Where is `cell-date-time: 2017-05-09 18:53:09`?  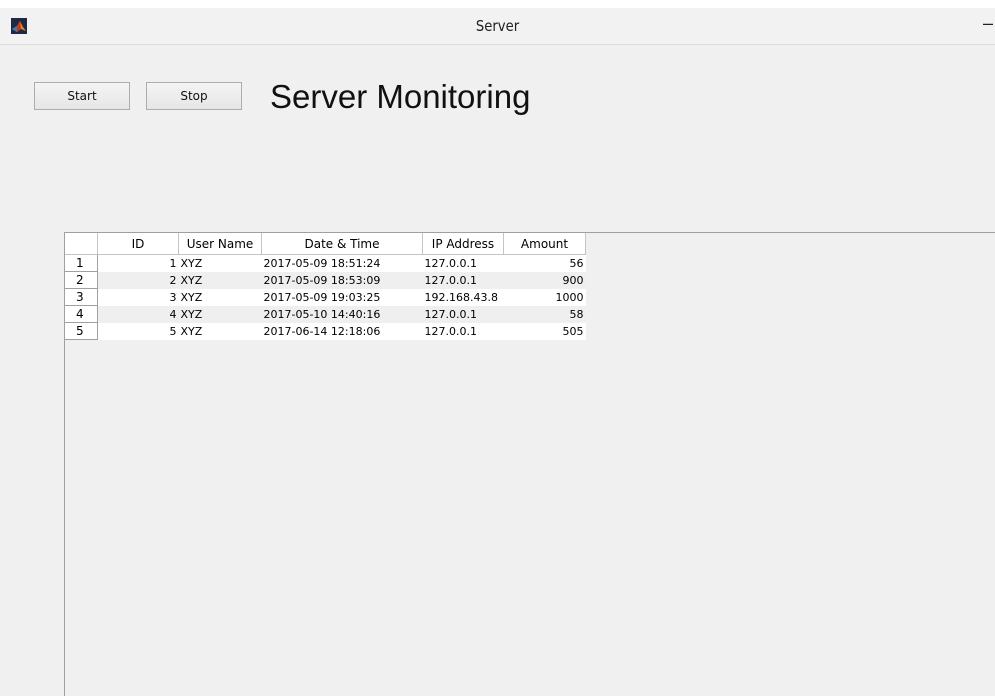 cell-date-time: 2017-05-09 18:53:09 is located at coordinates (342, 280).